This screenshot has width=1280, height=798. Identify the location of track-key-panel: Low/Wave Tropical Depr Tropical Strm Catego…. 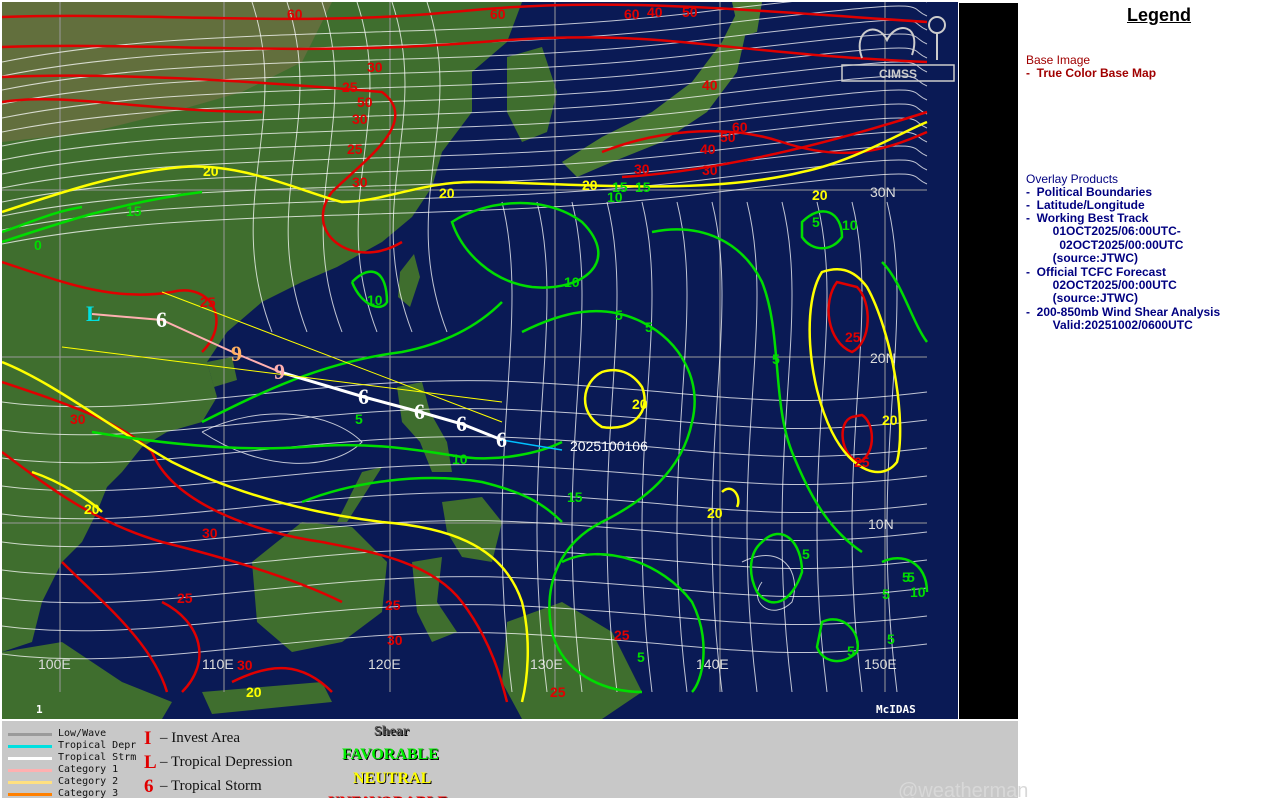
(510, 759).